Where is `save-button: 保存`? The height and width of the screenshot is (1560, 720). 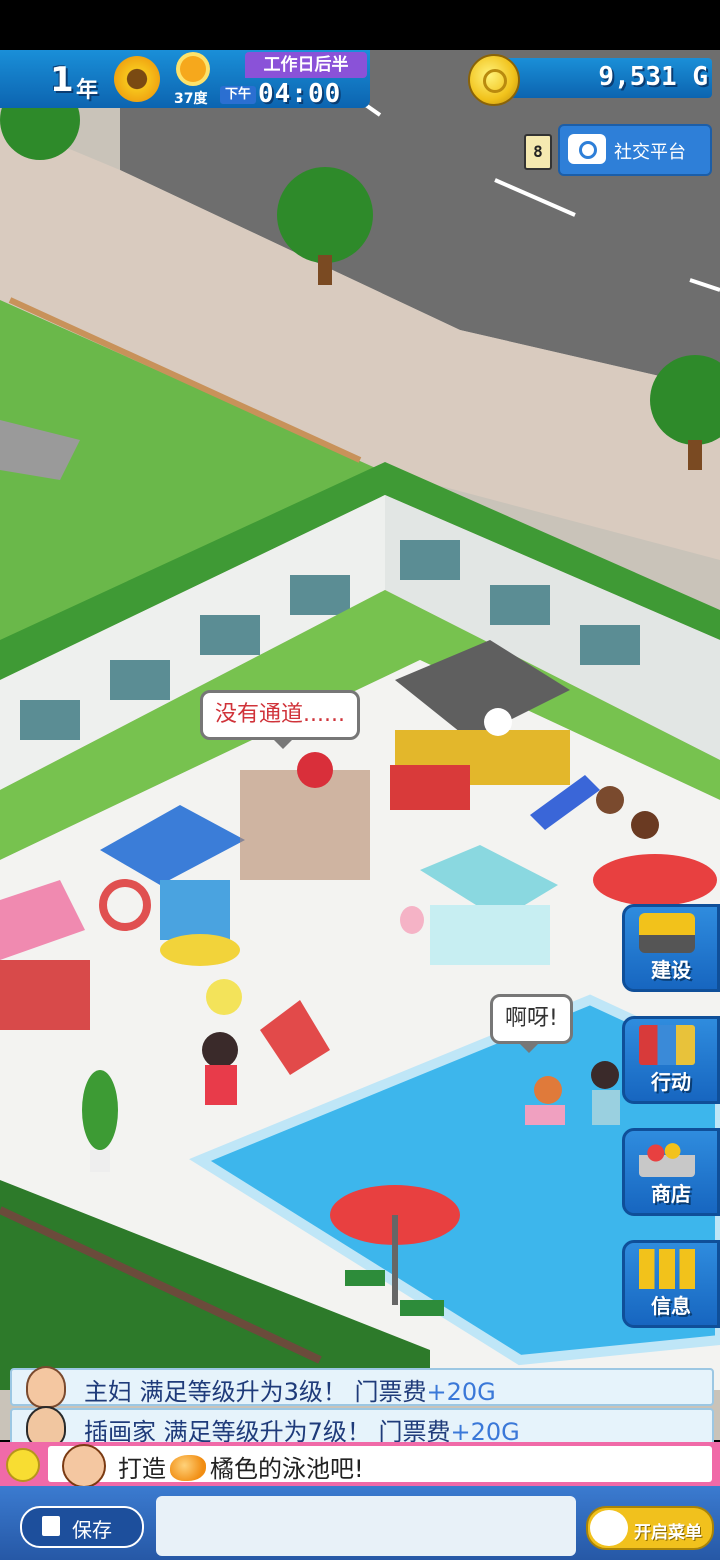
save-button: 保存 is located at coordinates (82, 1527).